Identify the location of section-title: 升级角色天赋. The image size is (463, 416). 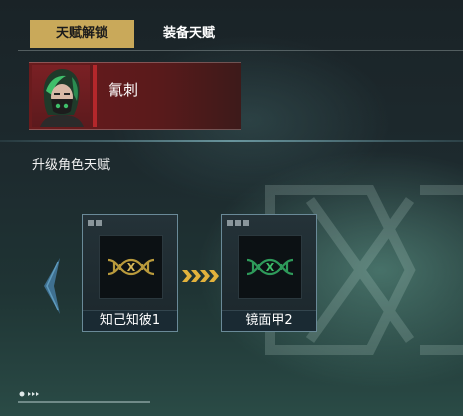
(71, 165).